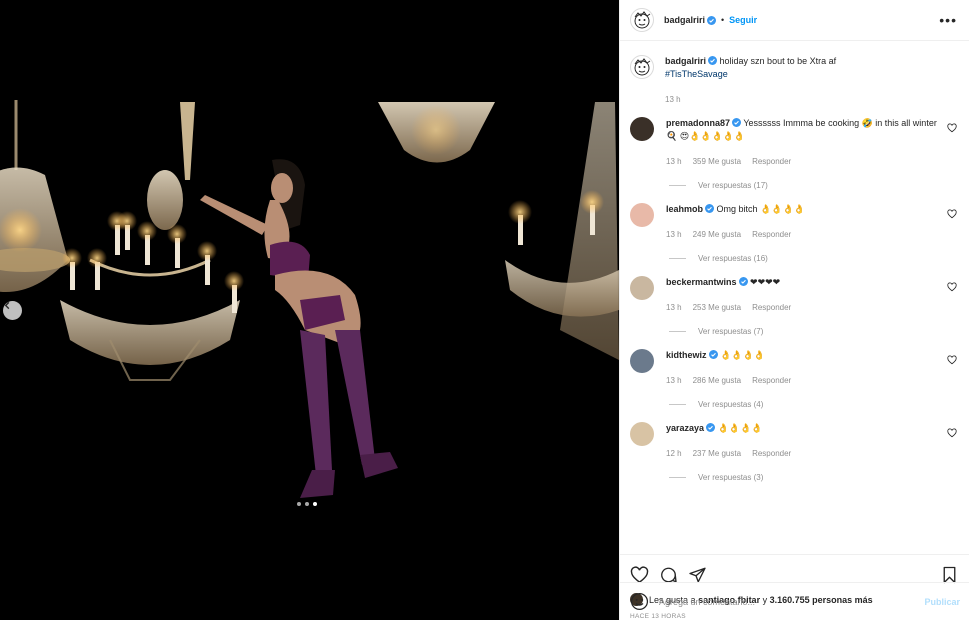 This screenshot has width=969, height=620. I want to click on caption-avatar, so click(642, 67).